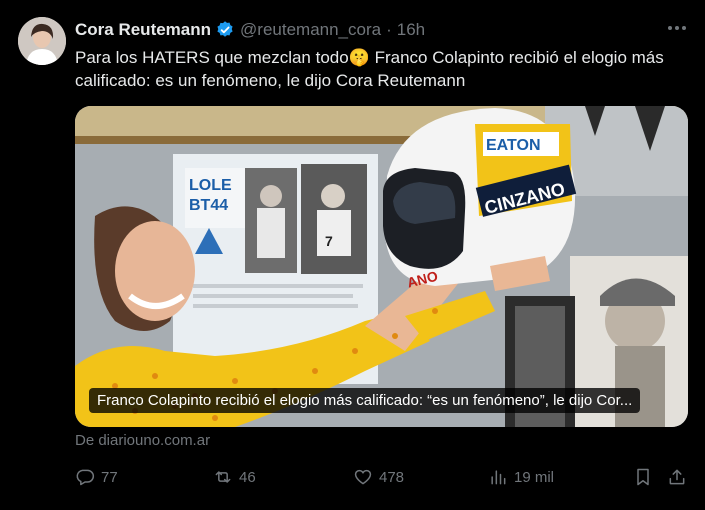 This screenshot has width=705, height=510. Describe the element at coordinates (208, 205) in the screenshot. I see `poster-text-bt44: BT44` at that location.